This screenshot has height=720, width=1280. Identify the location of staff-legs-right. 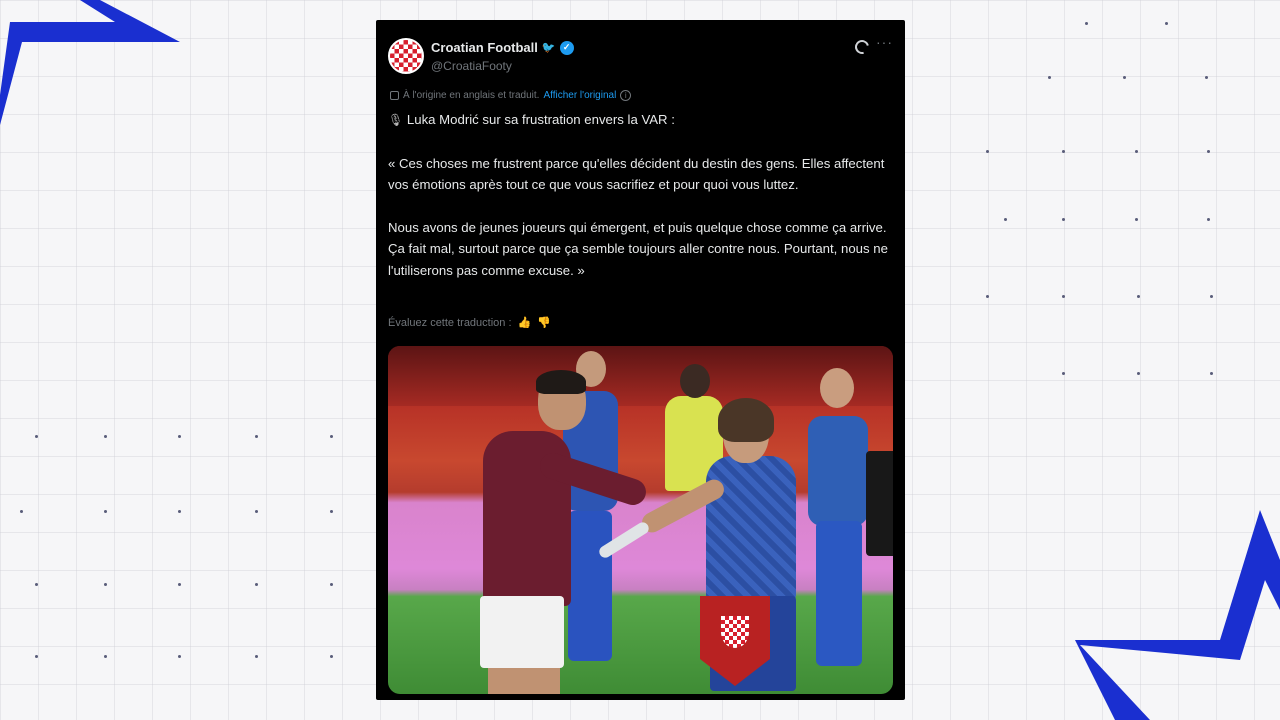
(839, 593).